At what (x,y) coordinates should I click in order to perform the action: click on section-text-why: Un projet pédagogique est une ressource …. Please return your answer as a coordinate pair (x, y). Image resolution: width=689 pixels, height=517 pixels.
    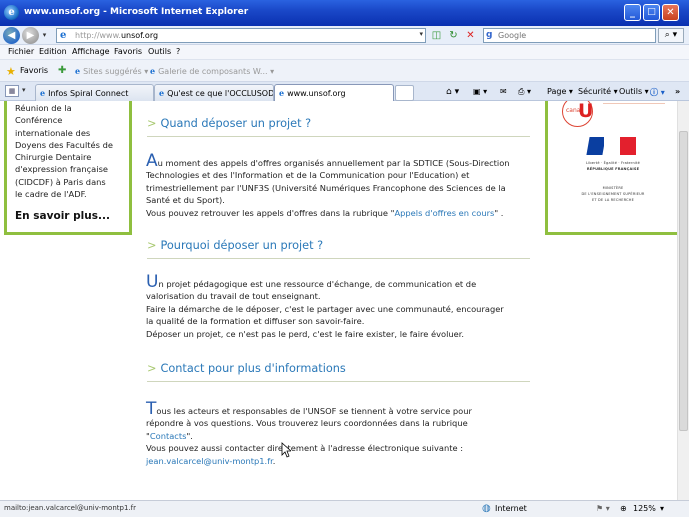
    Looking at the image, I should click on (325, 305).